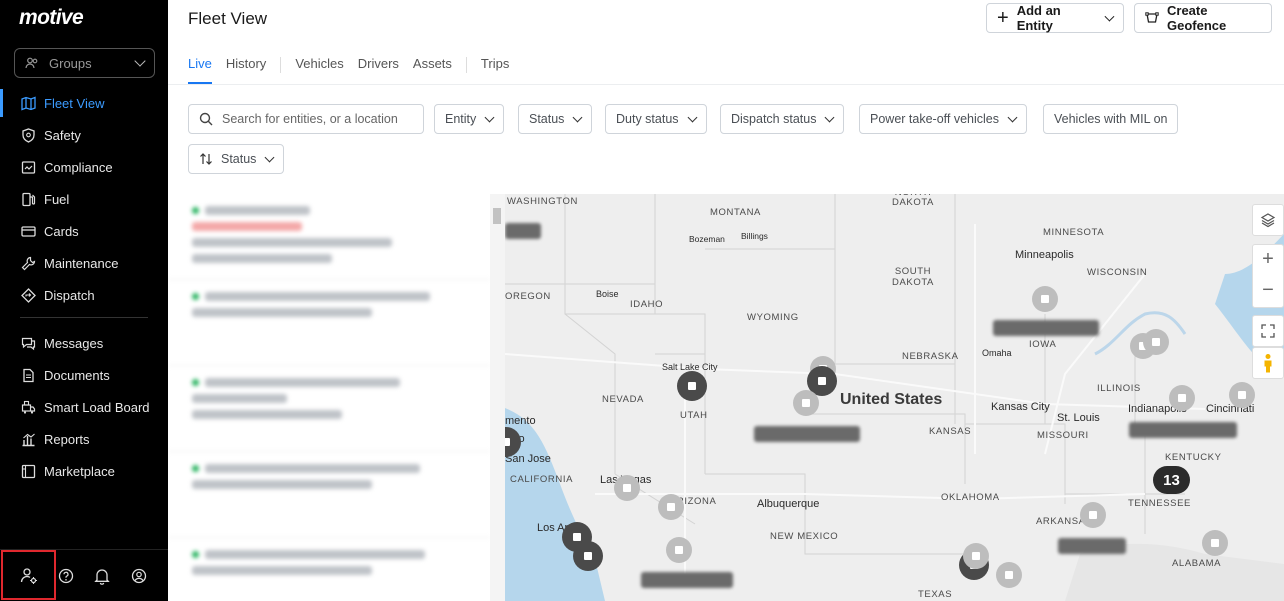 The height and width of the screenshot is (601, 1284). Describe the element at coordinates (497, 397) in the screenshot. I see `list-scrollbar` at that location.